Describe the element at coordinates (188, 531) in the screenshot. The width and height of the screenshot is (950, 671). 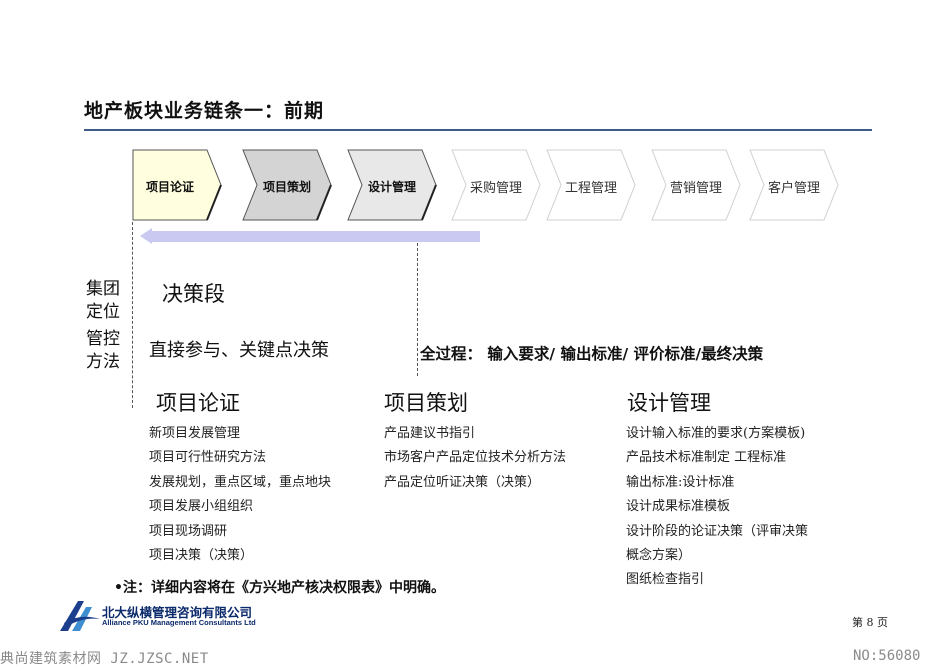
I see `list-item: 项目现场调研` at that location.